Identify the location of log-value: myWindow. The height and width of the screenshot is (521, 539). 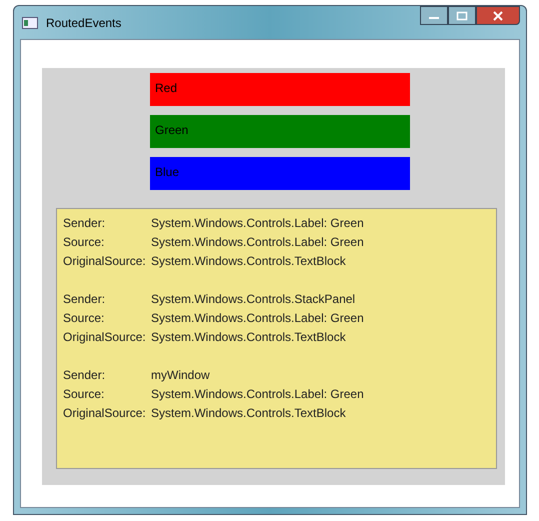
(180, 375).